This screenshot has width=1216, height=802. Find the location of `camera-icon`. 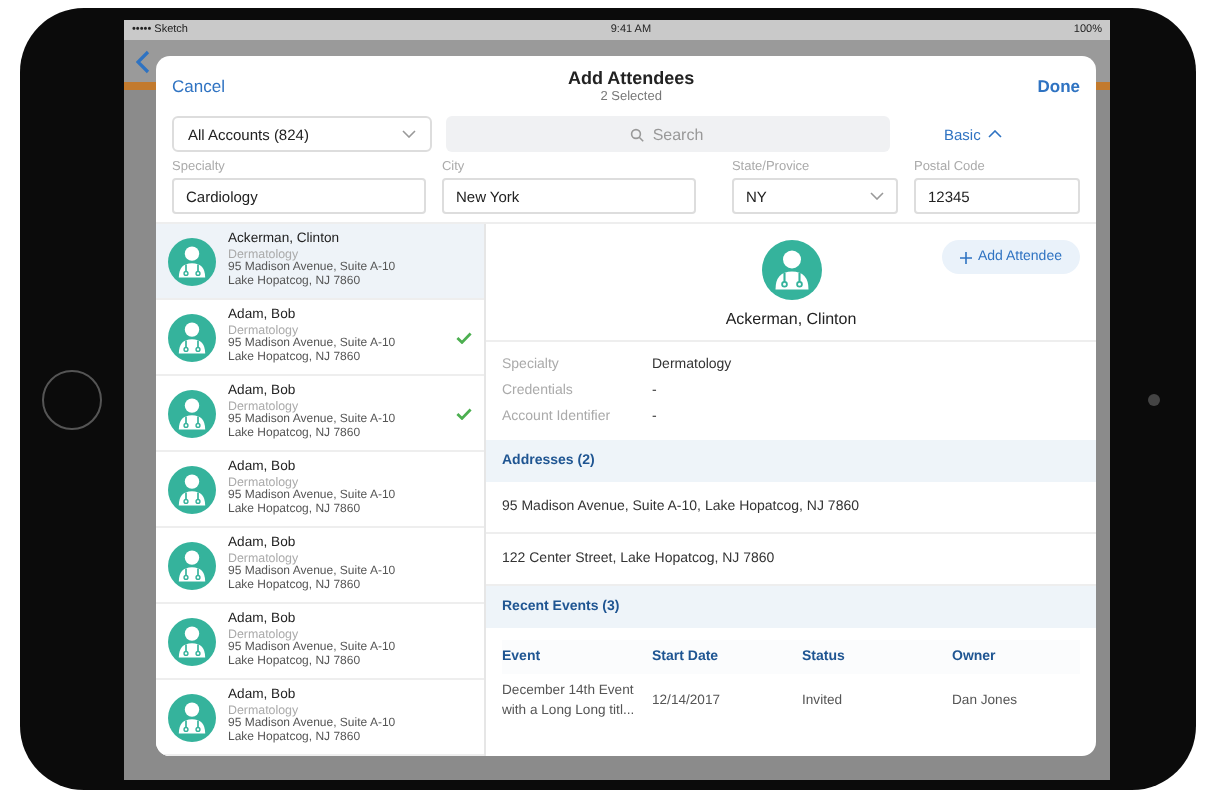

camera-icon is located at coordinates (1153, 399).